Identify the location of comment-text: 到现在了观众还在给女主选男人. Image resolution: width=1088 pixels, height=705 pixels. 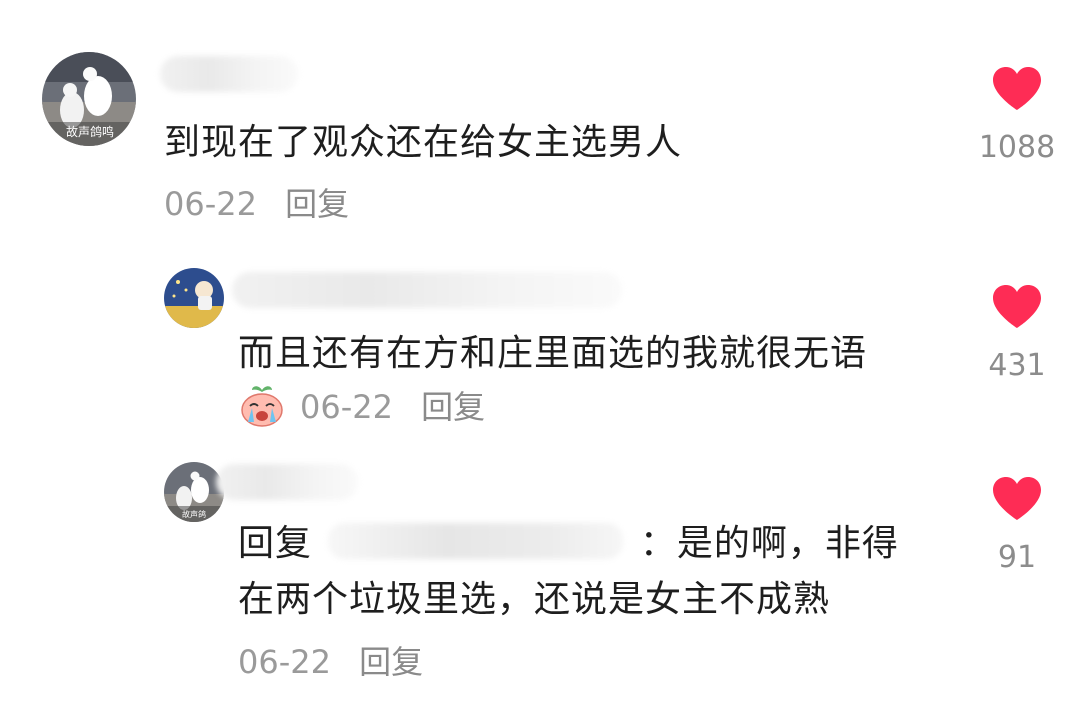
(423, 143).